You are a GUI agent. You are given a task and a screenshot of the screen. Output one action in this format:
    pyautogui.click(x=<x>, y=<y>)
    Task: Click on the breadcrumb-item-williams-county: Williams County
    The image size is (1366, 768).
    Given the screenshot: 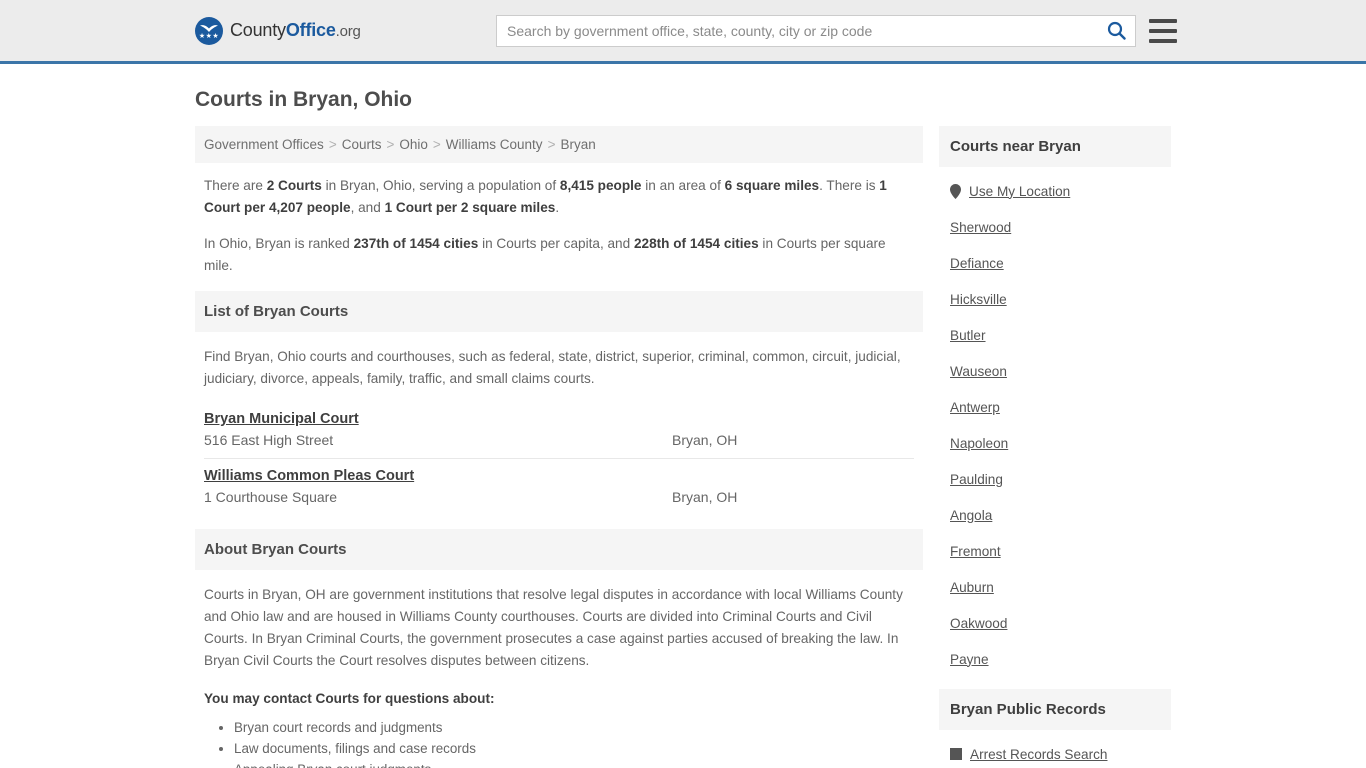 What is the action you would take?
    pyautogui.click(x=494, y=144)
    